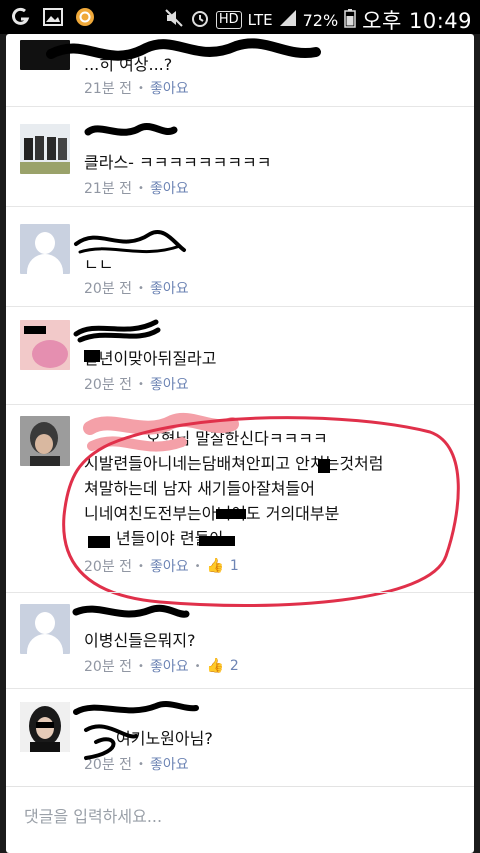  Describe the element at coordinates (178, 162) in the screenshot. I see `comment-text: 클라스- ㅋㅋㅋㅋㅋㅋㅋㅋㅋ` at that location.